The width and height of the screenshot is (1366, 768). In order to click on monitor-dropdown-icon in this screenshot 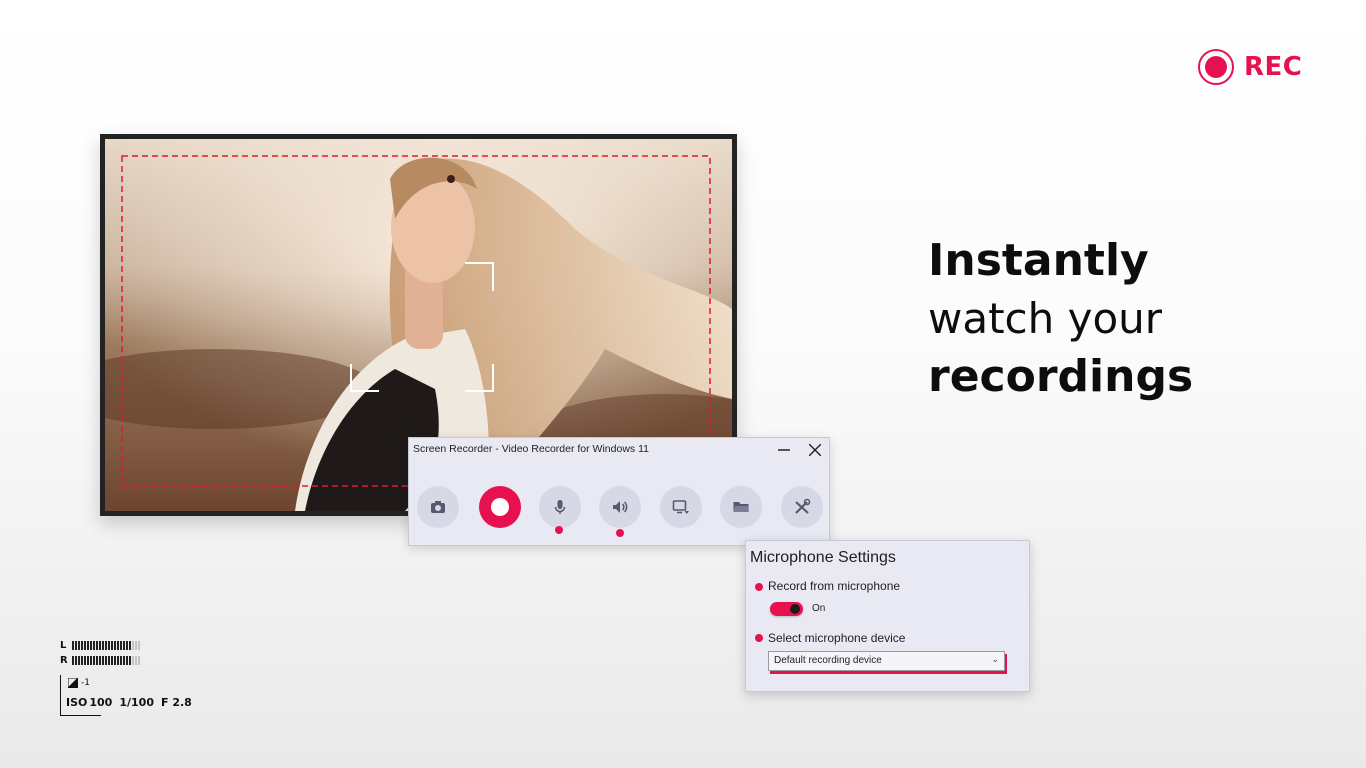, I will do `click(680, 507)`.